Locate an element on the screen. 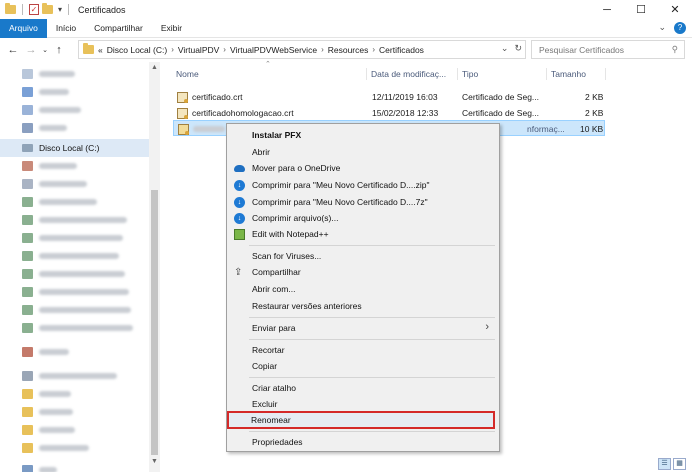 The image size is (692, 472). menu-item-onedrive: Mover para o OneDrive is located at coordinates (363, 168).